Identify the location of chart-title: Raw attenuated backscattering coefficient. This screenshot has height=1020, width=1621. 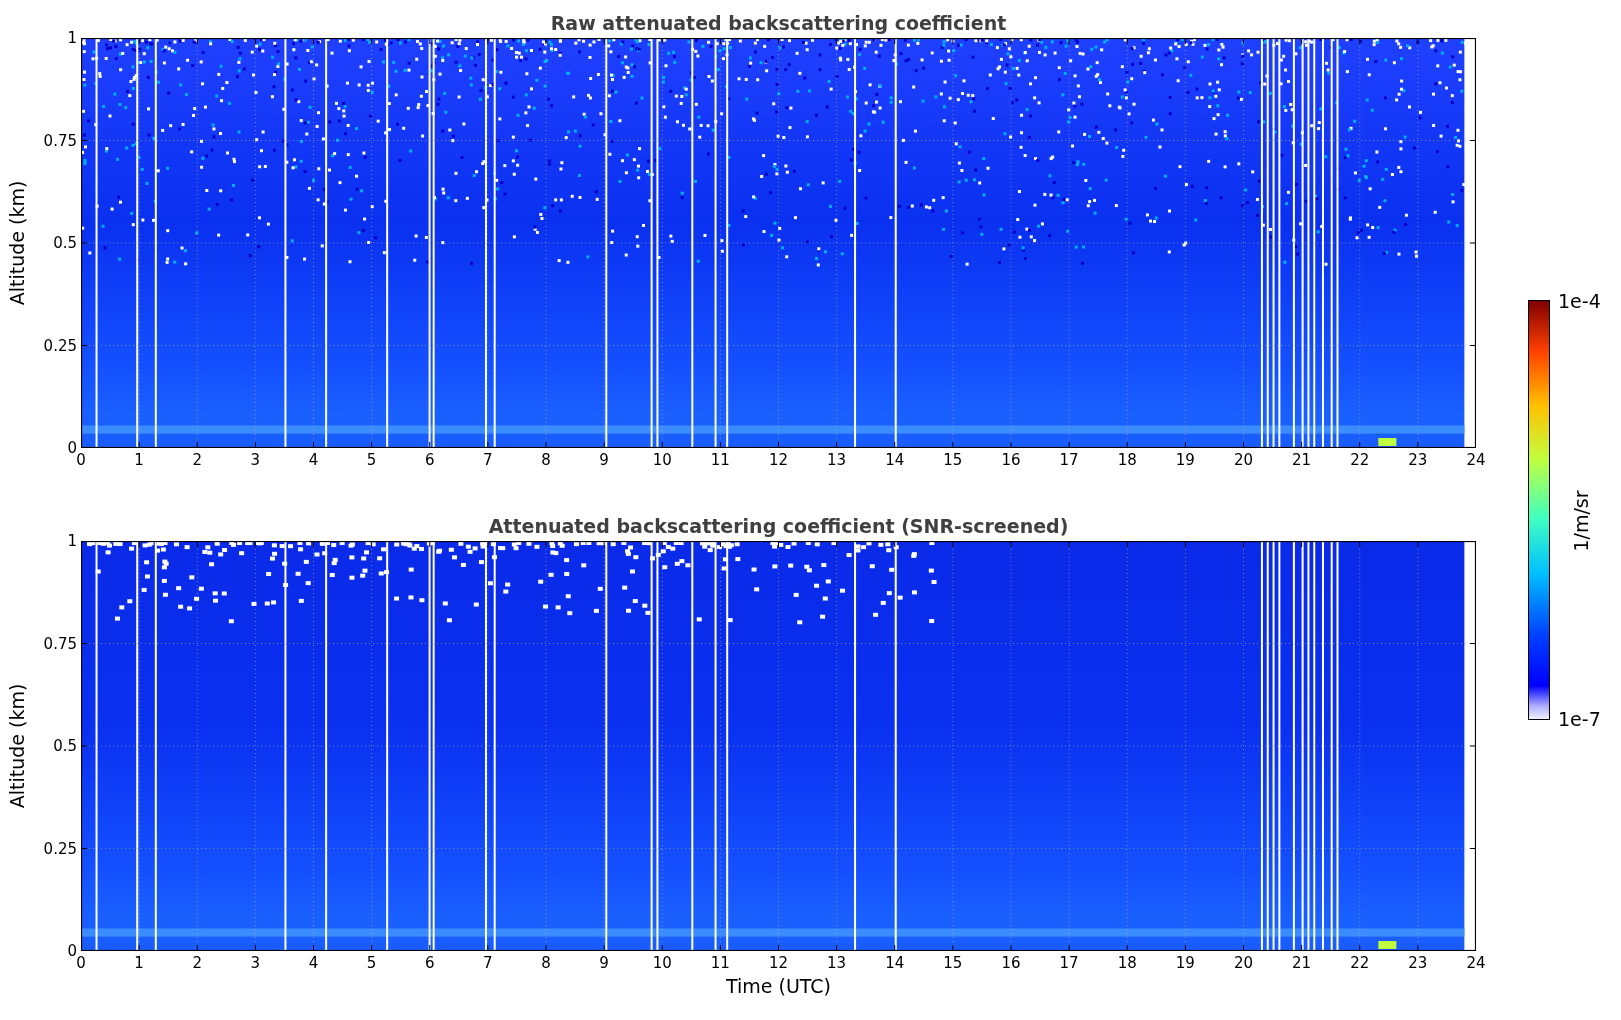
(778, 23).